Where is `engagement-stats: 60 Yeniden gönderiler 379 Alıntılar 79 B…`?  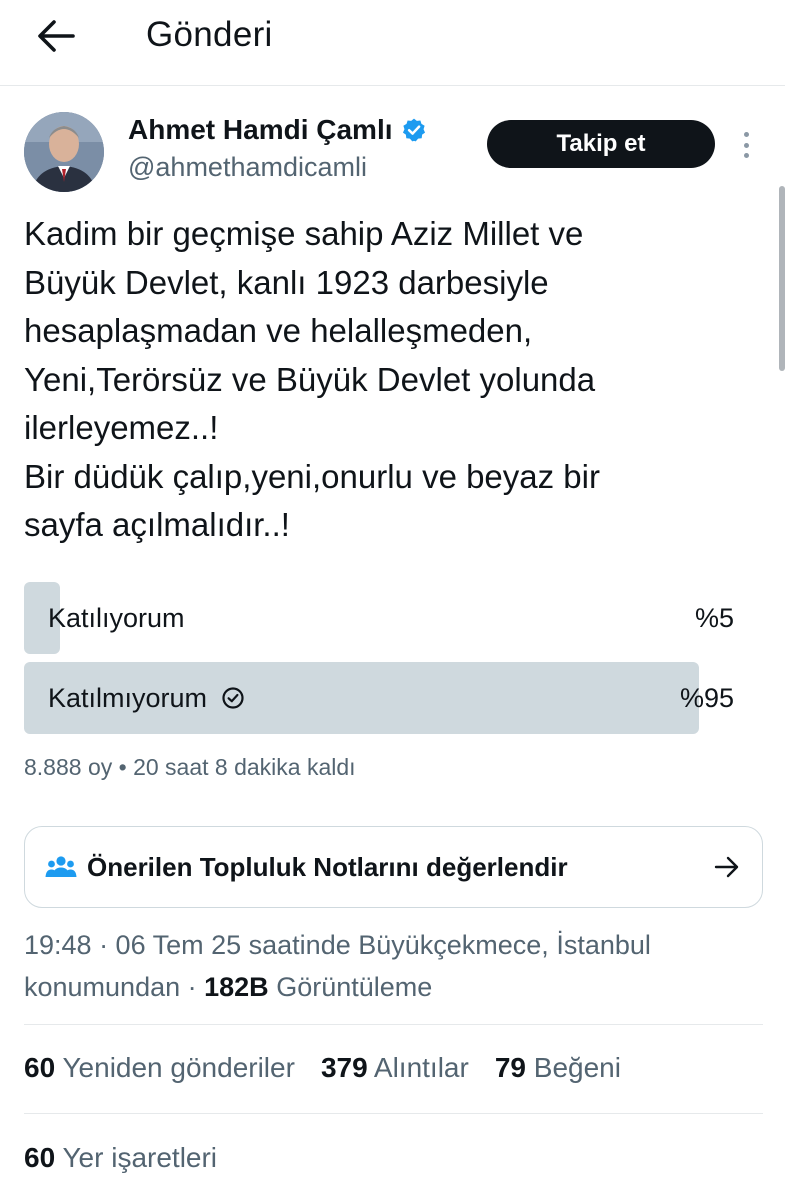
engagement-stats: 60 Yeniden gönderiler 379 Alıntılar 79 B… is located at coordinates (322, 1068).